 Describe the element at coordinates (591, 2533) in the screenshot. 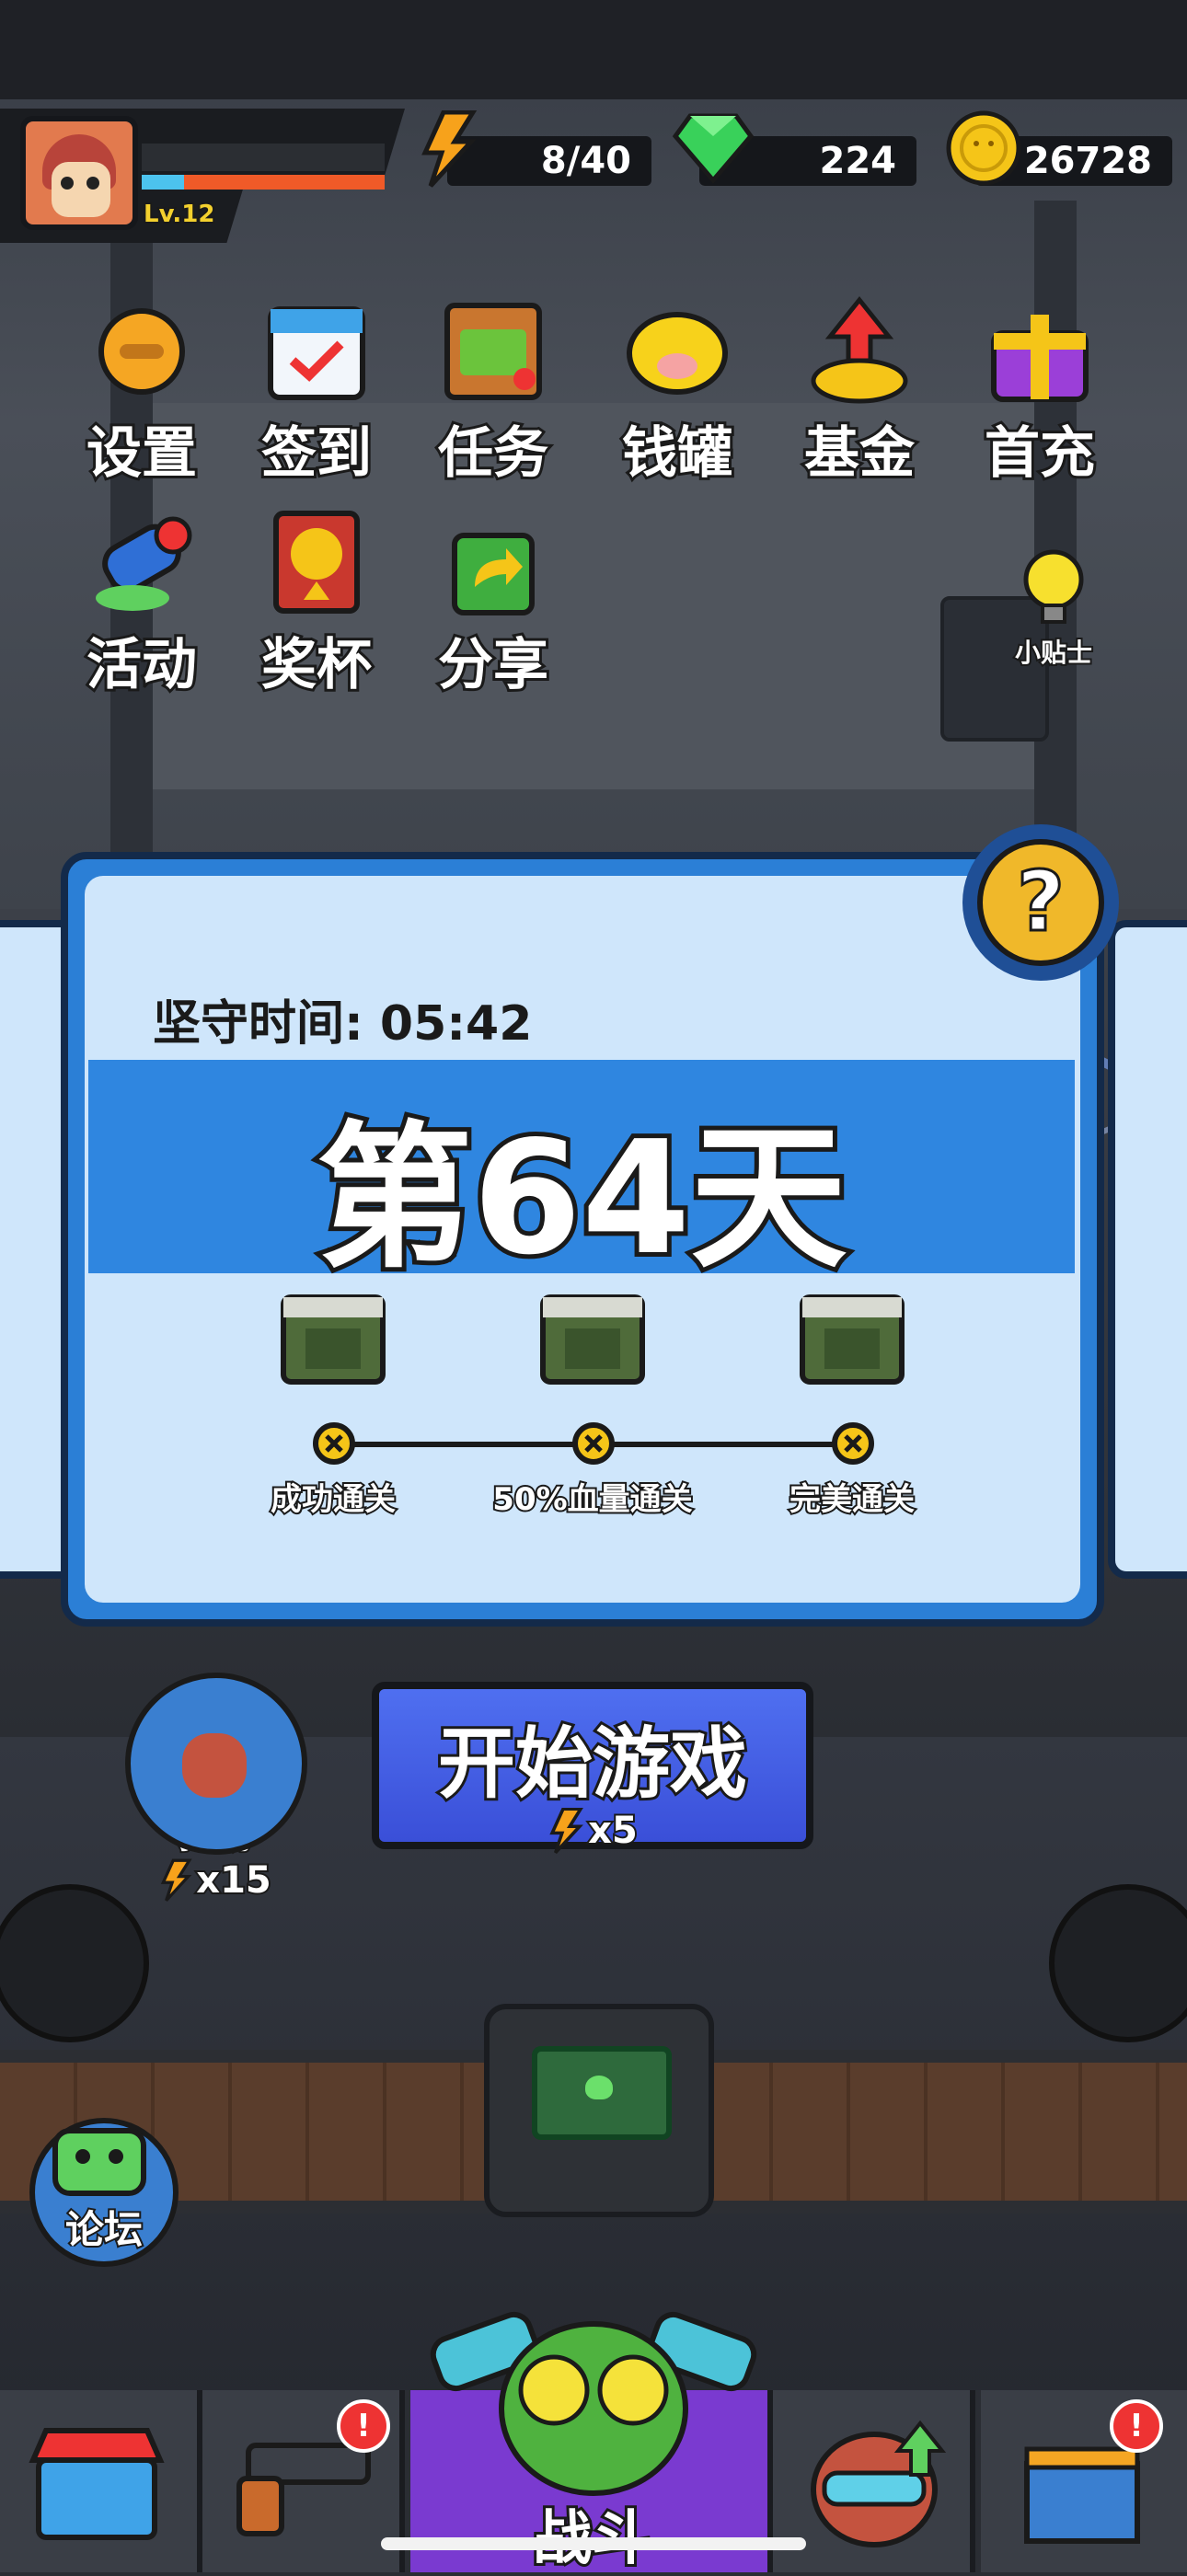

I see `battle-label: 战斗` at that location.